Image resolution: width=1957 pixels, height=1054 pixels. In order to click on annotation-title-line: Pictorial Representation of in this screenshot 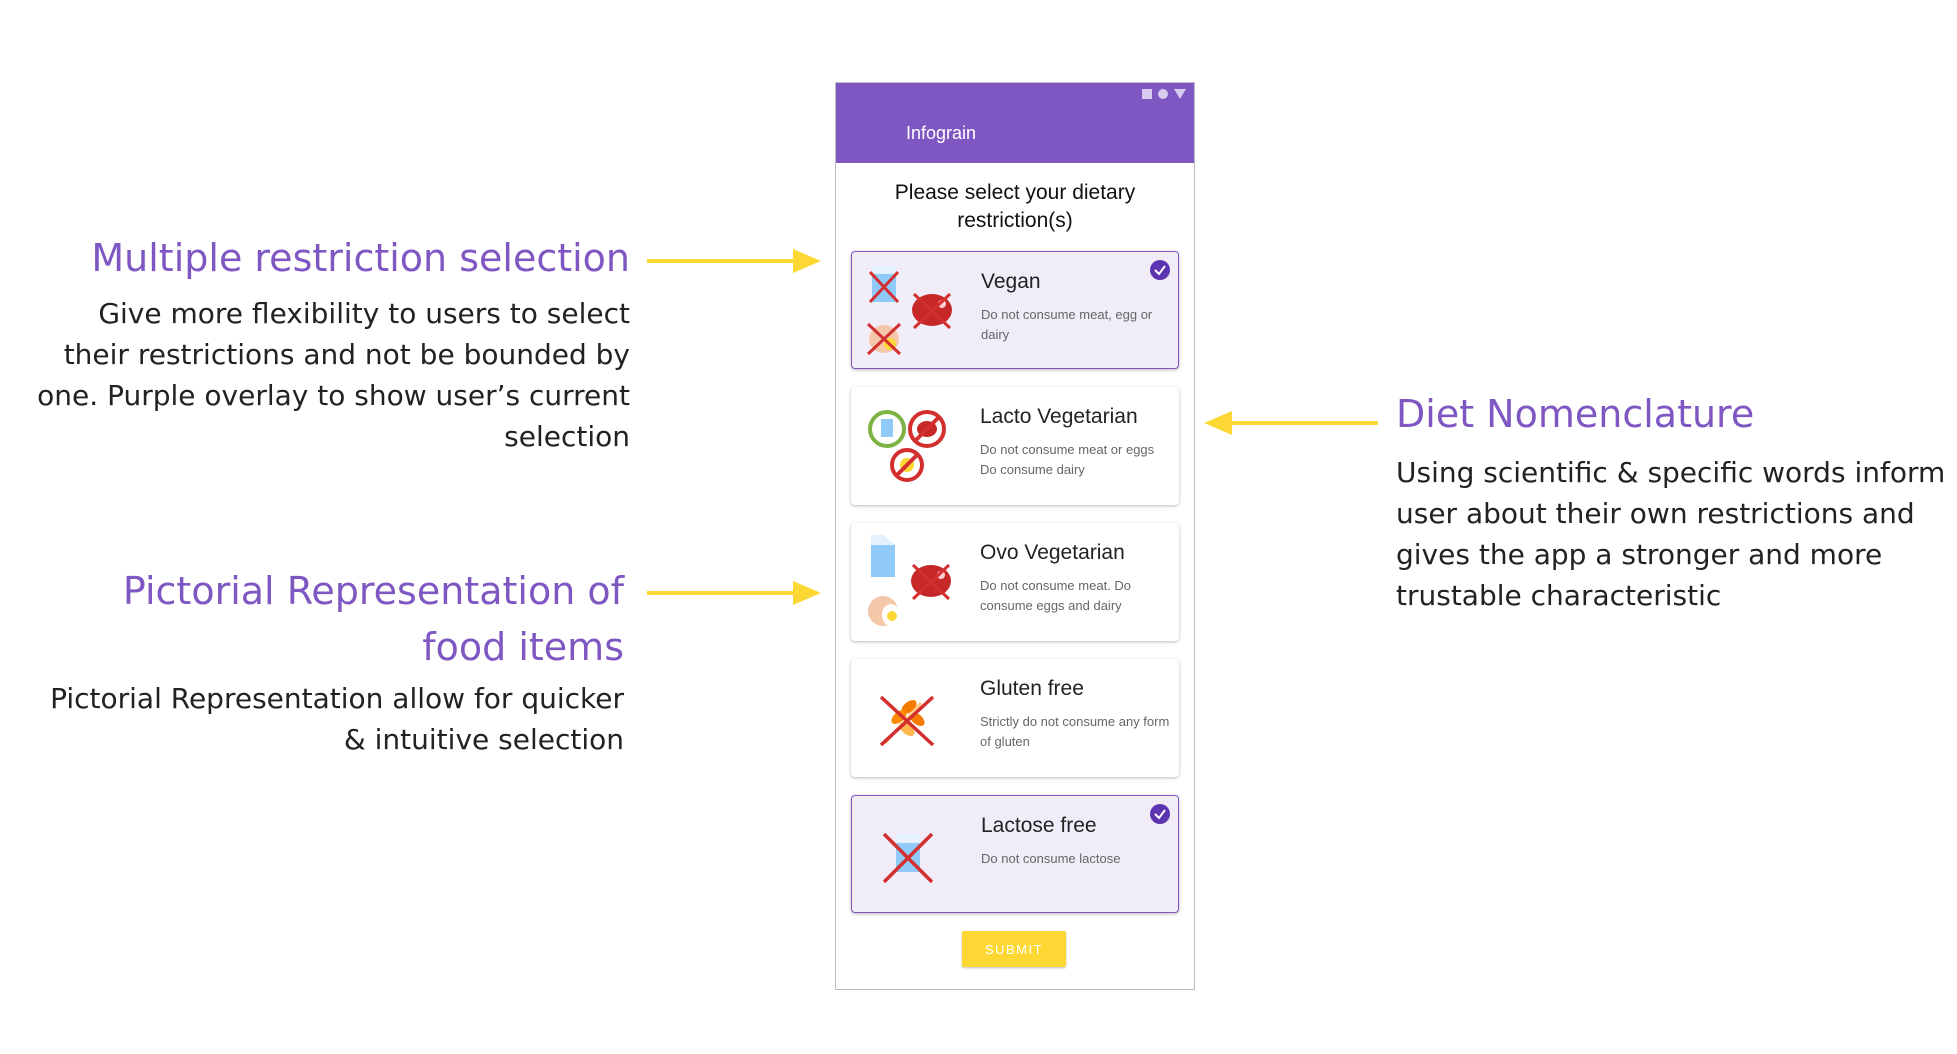, I will do `click(373, 591)`.